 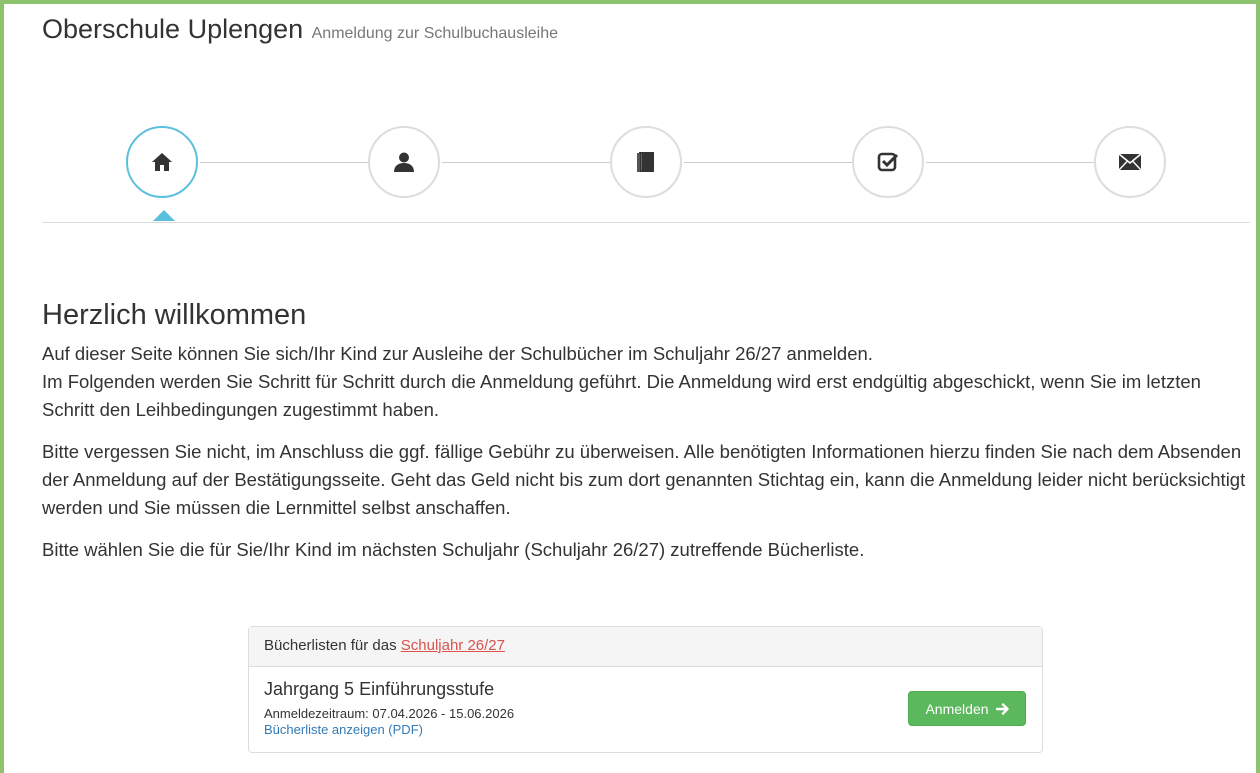 What do you see at coordinates (173, 29) in the screenshot?
I see `school-title: Oberschule Uplengen` at bounding box center [173, 29].